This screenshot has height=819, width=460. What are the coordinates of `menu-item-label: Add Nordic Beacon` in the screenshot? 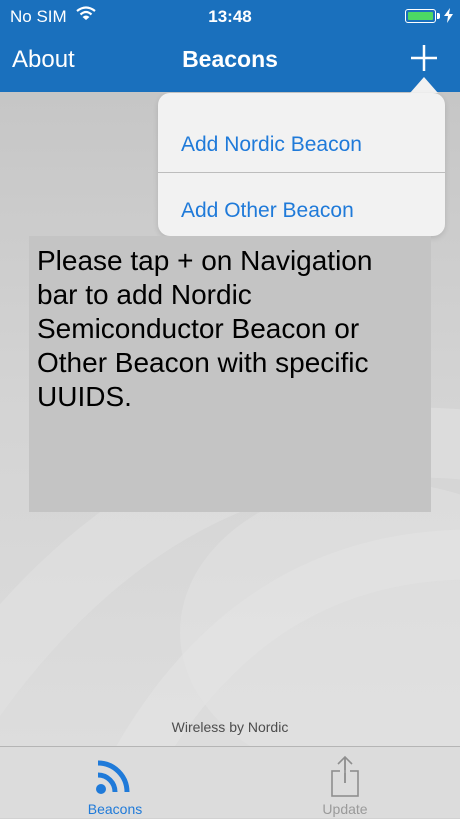 It's located at (271, 144).